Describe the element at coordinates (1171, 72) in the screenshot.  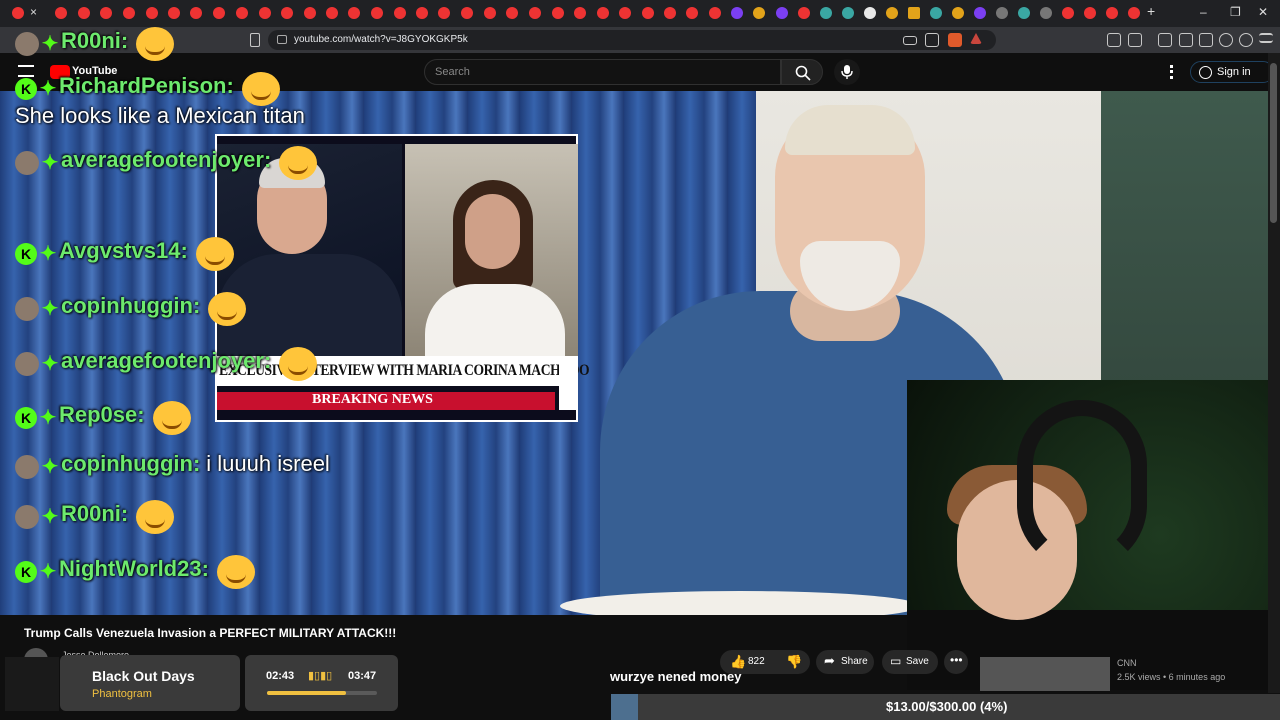
I see `more-options-icon` at that location.